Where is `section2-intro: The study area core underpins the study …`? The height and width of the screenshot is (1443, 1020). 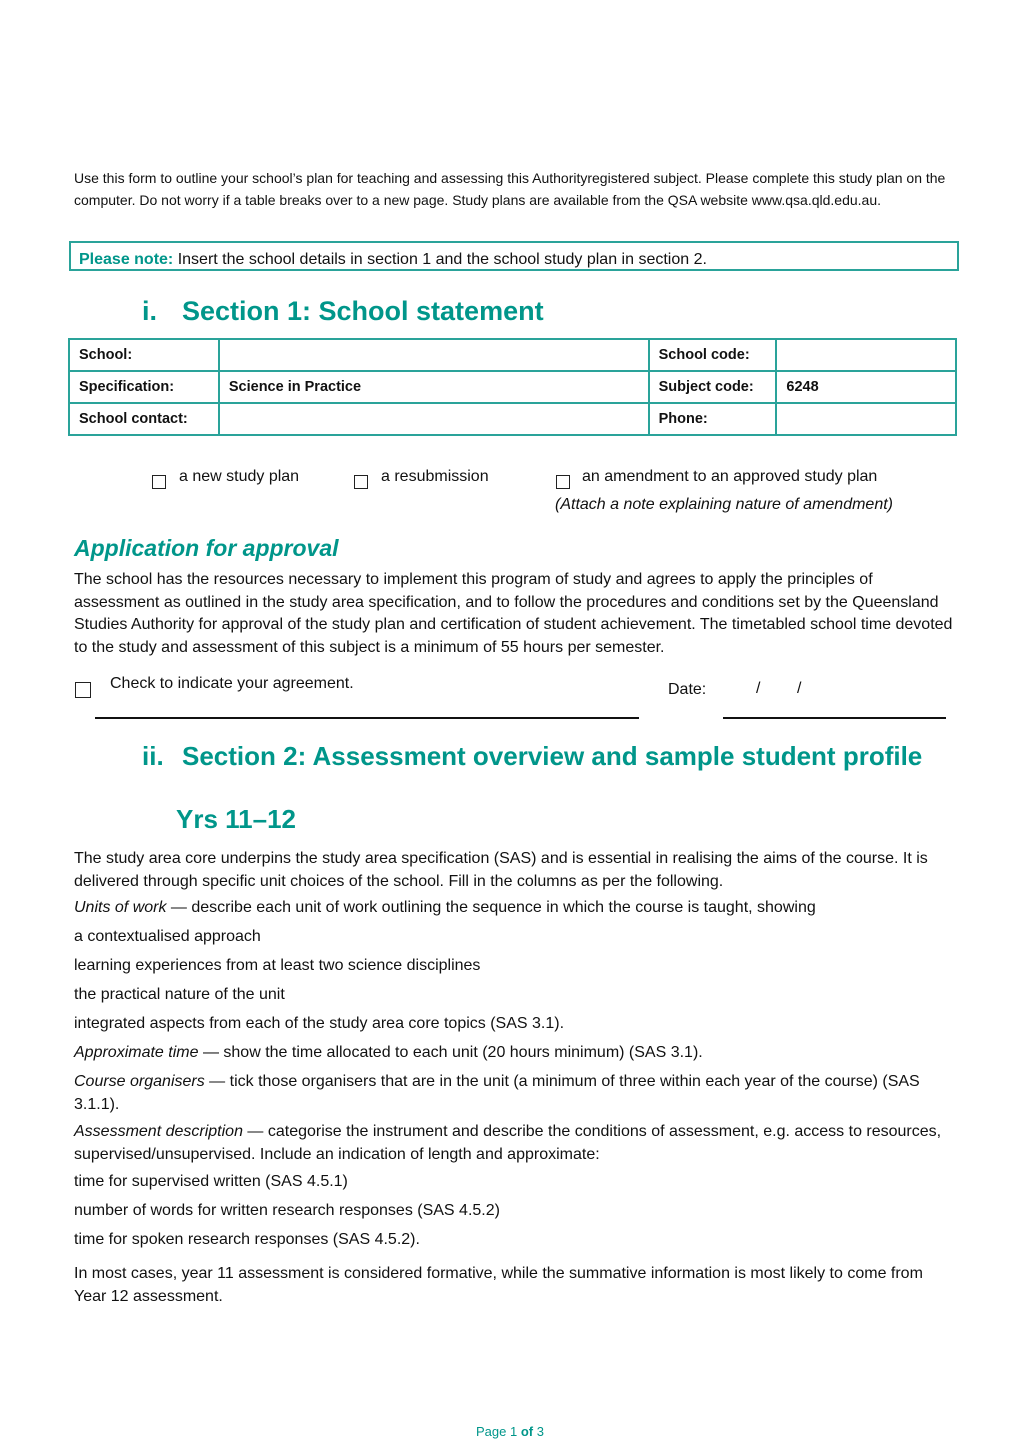
section2-intro: The study area core underpins the study … is located at coordinates (501, 870).